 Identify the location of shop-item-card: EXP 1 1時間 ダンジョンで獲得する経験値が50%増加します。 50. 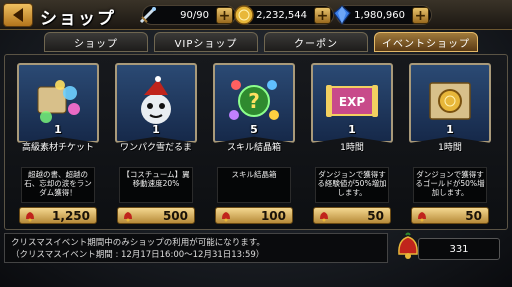
(352, 144).